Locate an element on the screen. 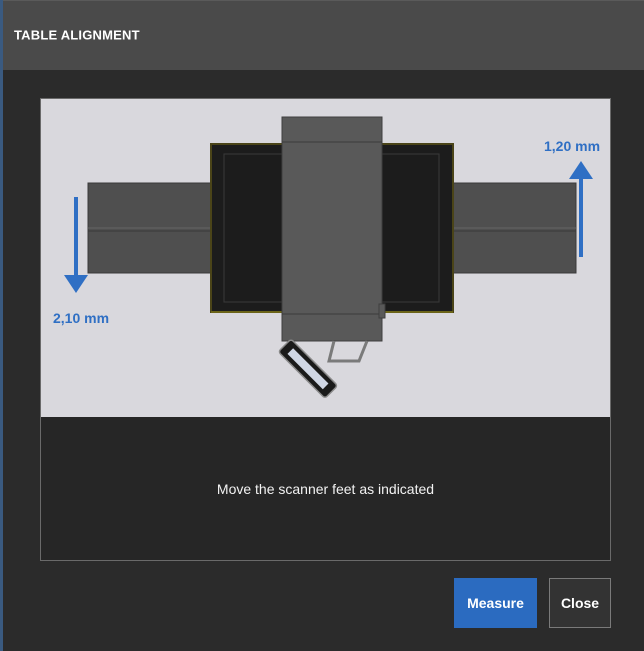 This screenshot has width=644, height=651. dialog-title: TABLE ALIGNMENT is located at coordinates (77, 35).